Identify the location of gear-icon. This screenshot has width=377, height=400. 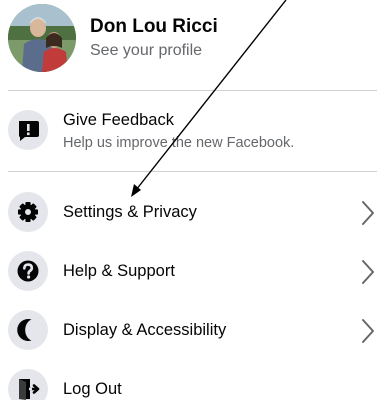
(28, 212).